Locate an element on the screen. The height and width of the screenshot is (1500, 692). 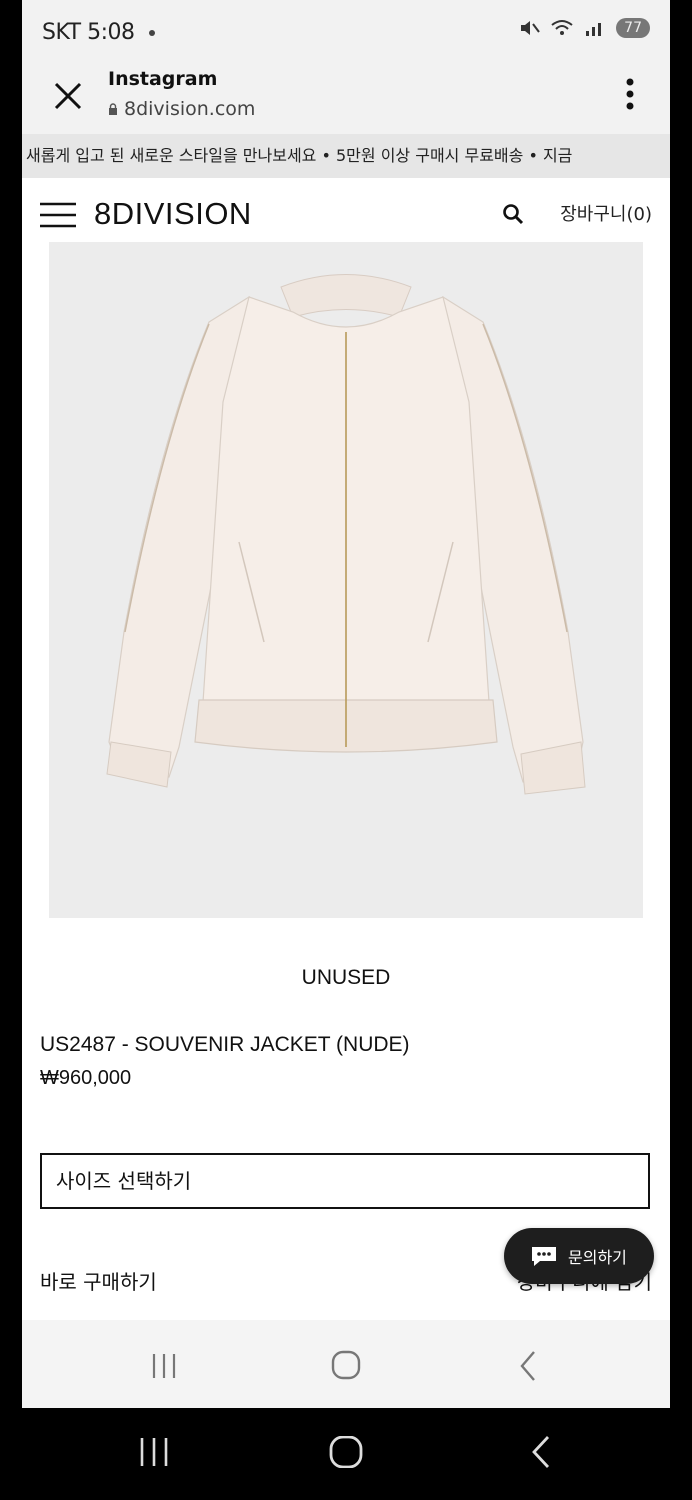
status-right: 77 is located at coordinates (584, 28).